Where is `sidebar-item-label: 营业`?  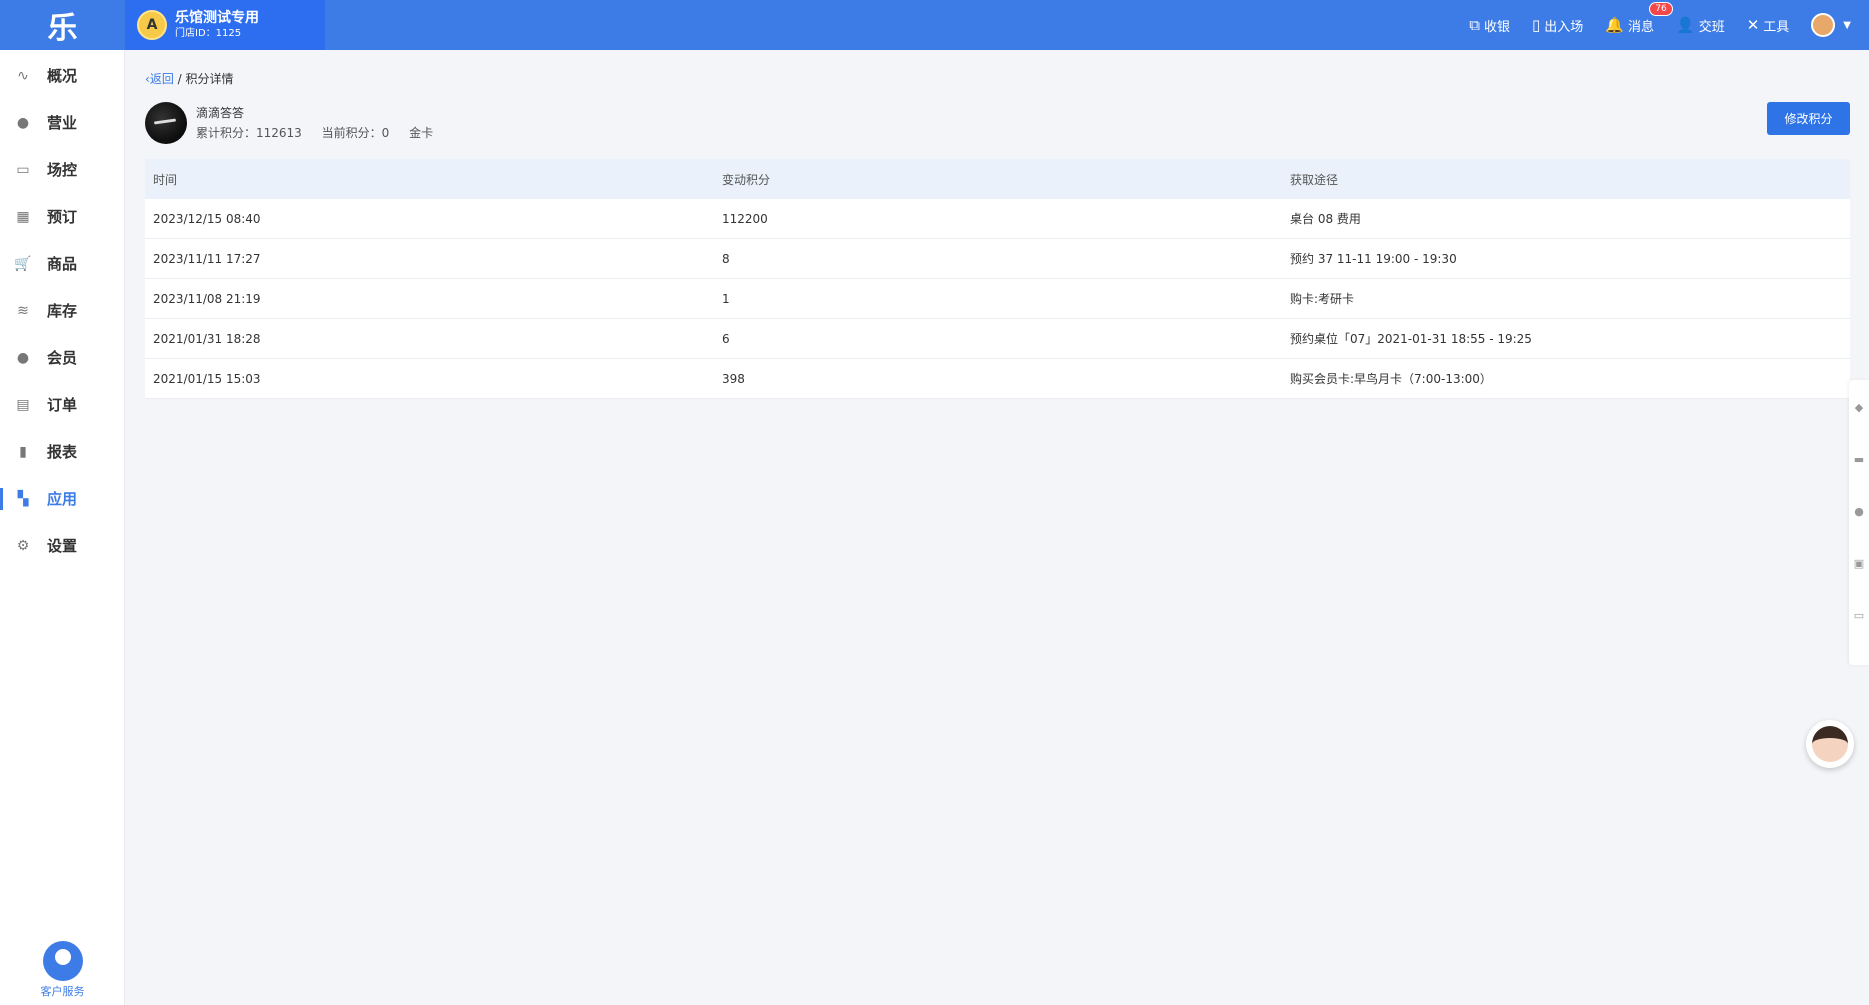
sidebar-item-label: 营业 is located at coordinates (62, 123).